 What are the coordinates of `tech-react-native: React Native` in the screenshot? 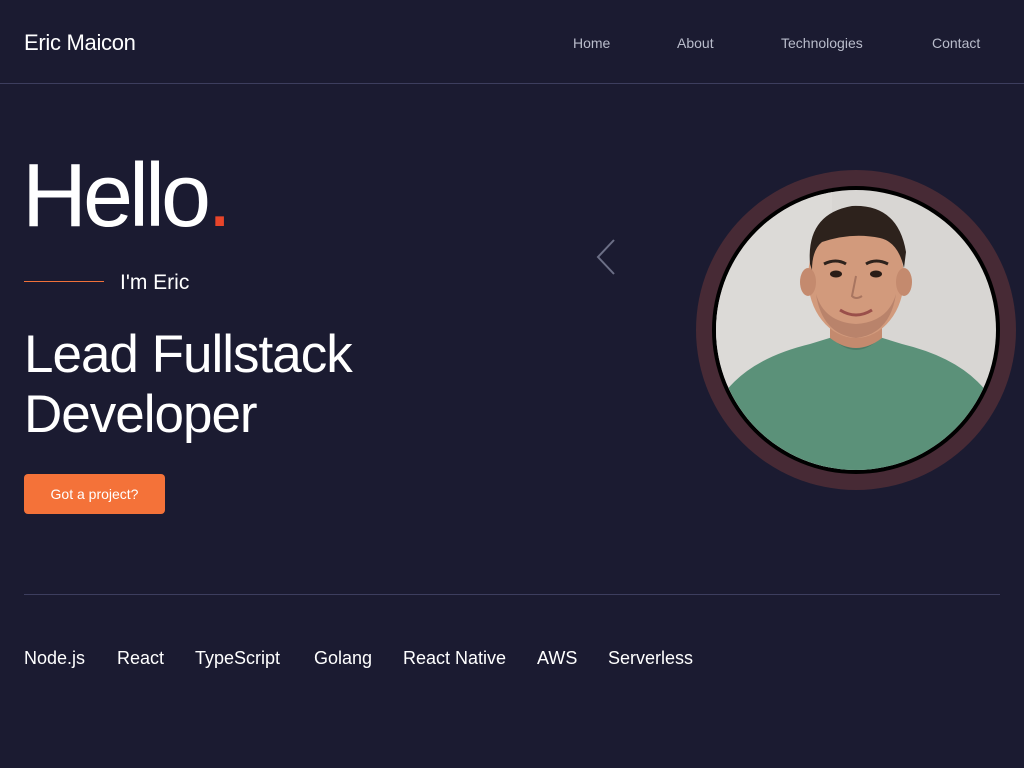 It's located at (455, 658).